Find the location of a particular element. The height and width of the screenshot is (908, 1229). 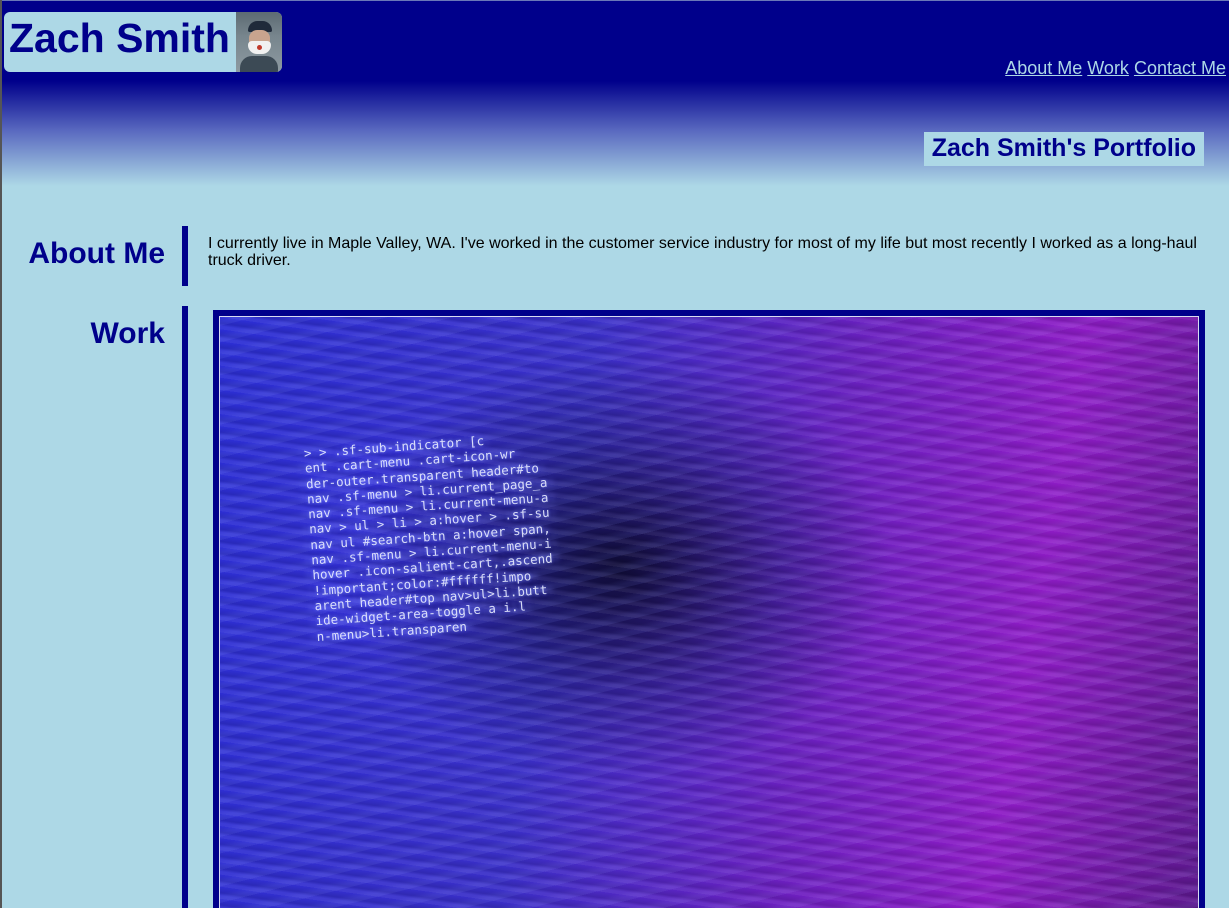

brand-badge: Zach Smith is located at coordinates (143, 42).